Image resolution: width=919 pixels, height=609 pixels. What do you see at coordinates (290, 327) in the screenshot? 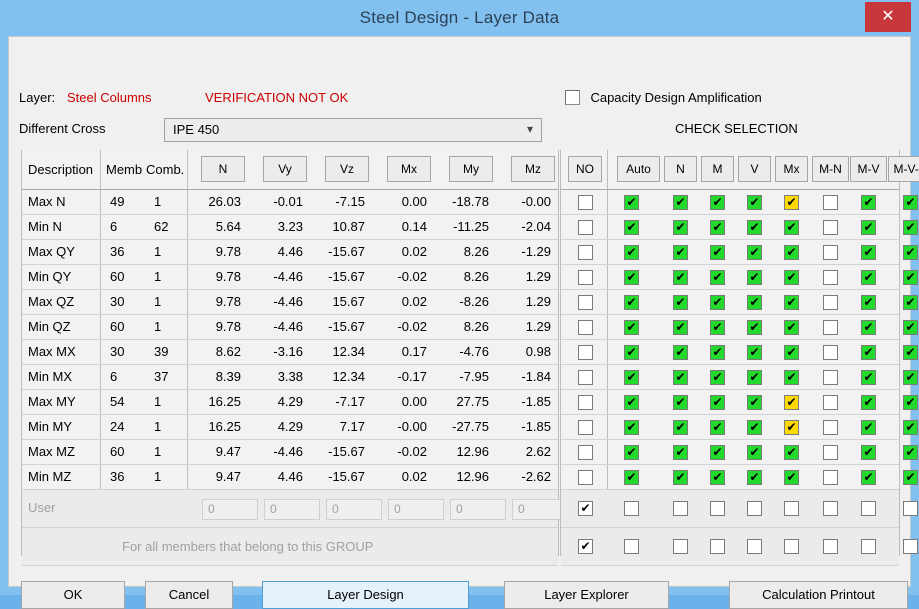
I see `table-row: Min QZ 60 1 9.78 -4.46 -15.67 -0.02 8.26 1.29` at bounding box center [290, 327].